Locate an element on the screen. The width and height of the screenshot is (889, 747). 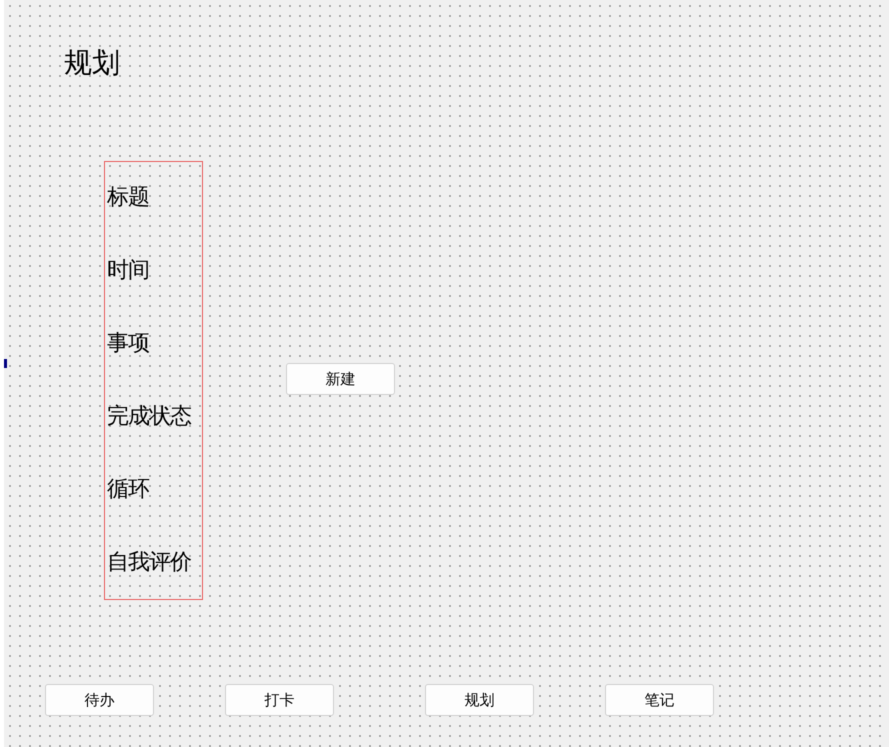
new-button: 新建 is located at coordinates (340, 379).